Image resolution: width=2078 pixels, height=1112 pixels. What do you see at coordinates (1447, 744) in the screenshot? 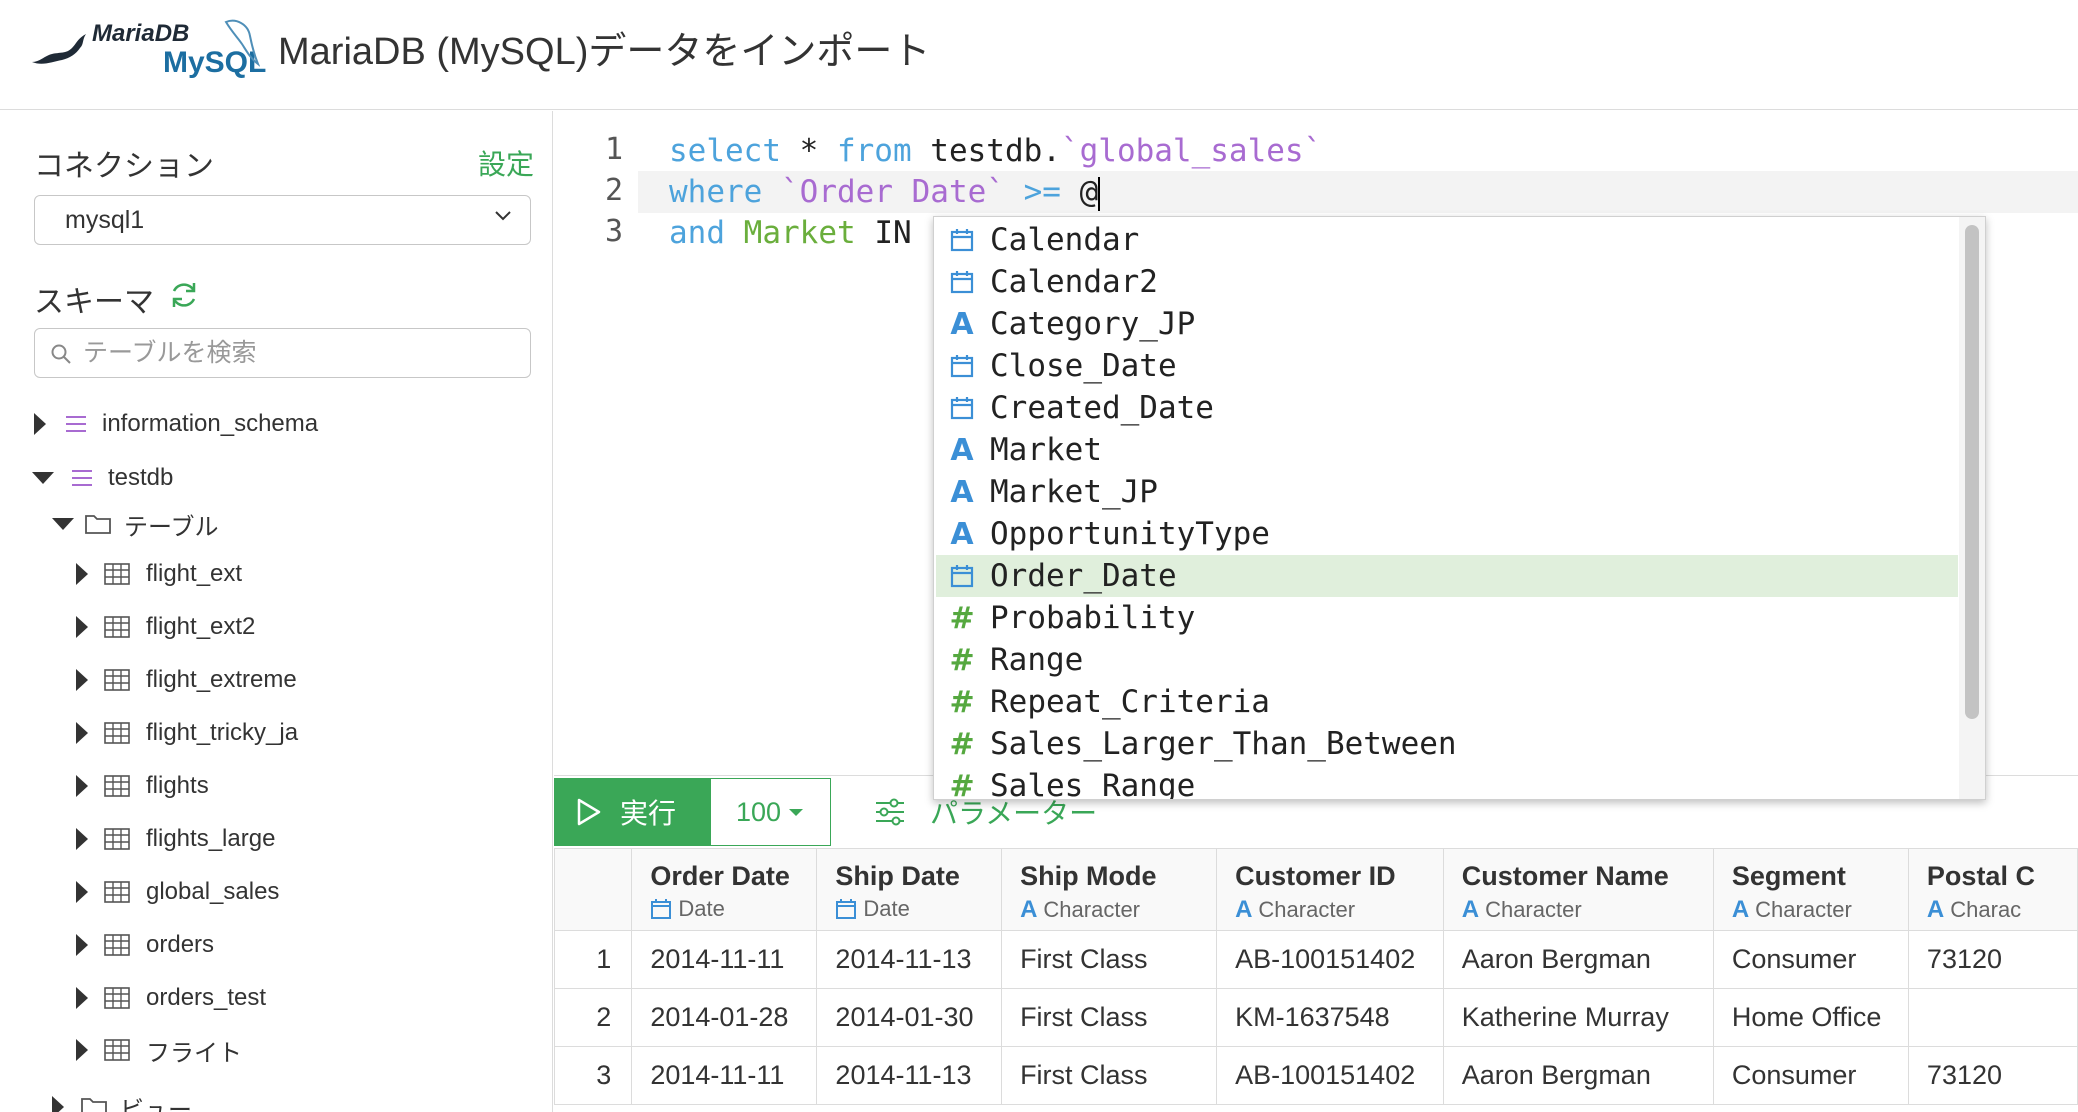
I see `autocomplete-item: # Sales_Larger_Than_Between` at bounding box center [1447, 744].